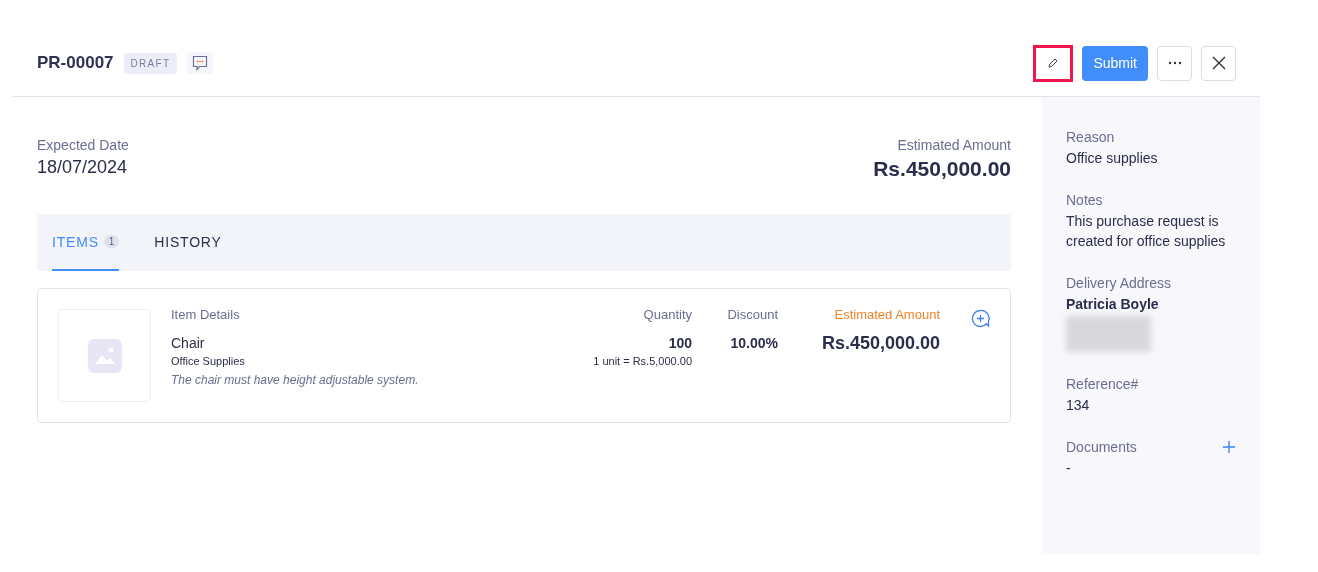 The image size is (1318, 572). What do you see at coordinates (980, 318) in the screenshot?
I see `add-comment-icon` at bounding box center [980, 318].